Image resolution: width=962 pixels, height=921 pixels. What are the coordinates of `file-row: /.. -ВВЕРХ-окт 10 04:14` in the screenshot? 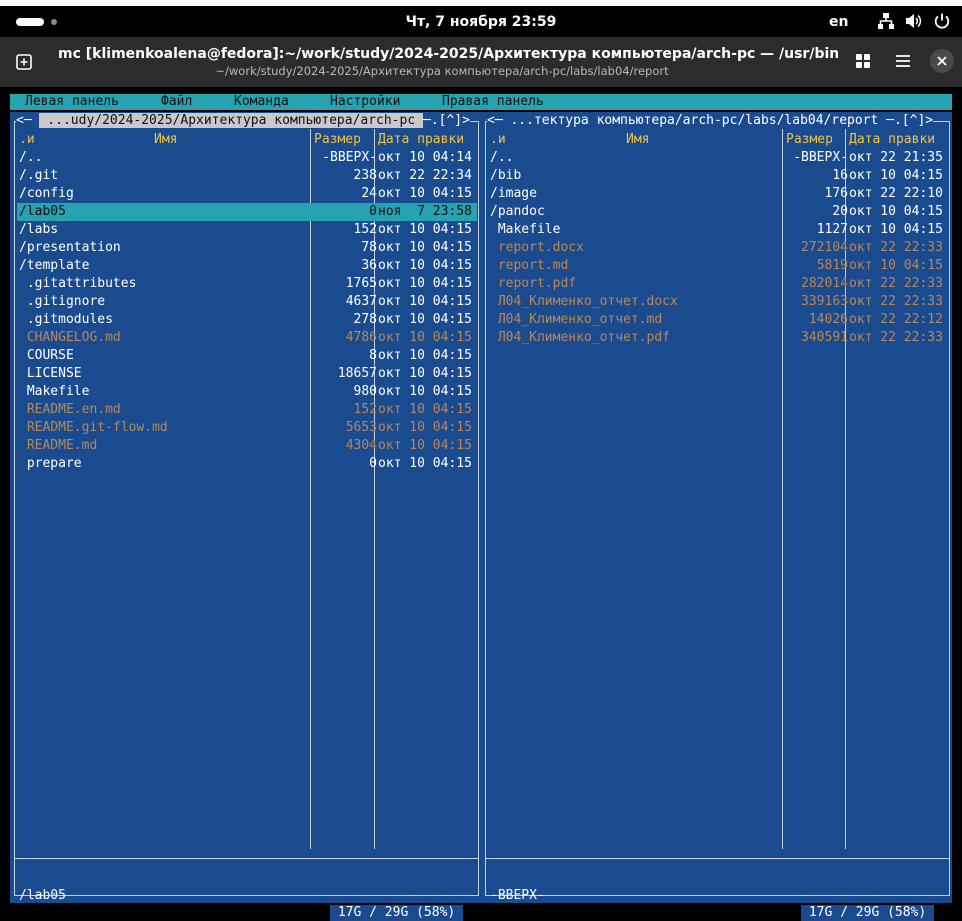 It's located at (247, 158).